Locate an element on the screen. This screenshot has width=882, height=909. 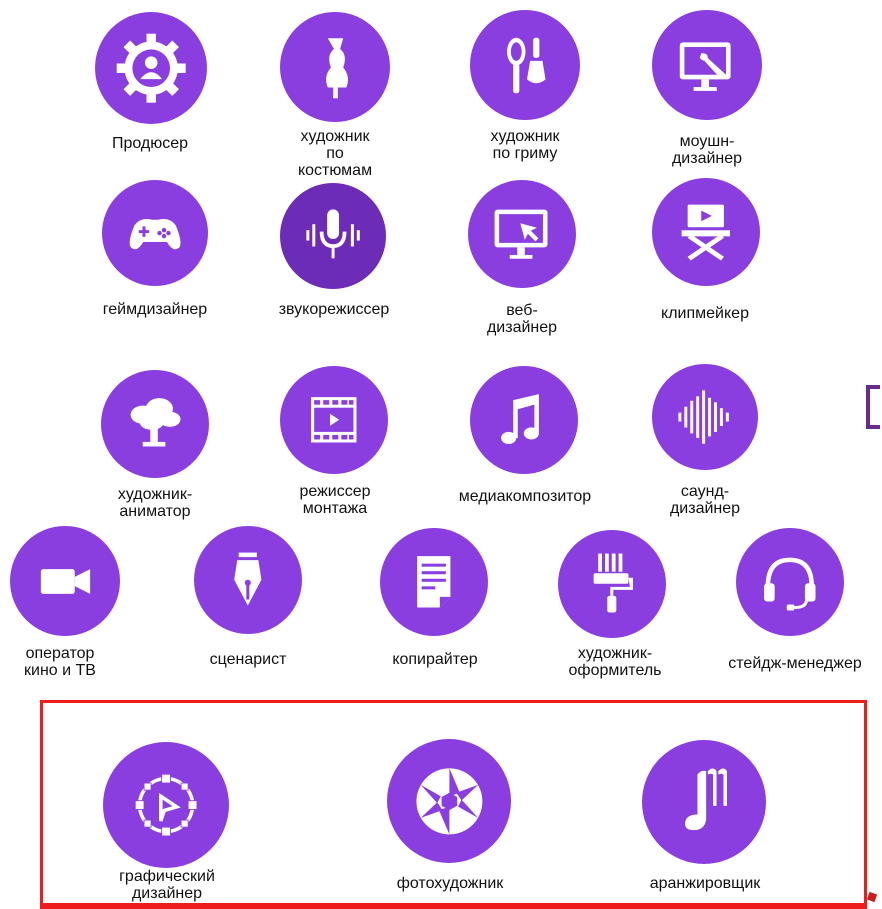
profession-label: геймдизайнер is located at coordinates (155, 309).